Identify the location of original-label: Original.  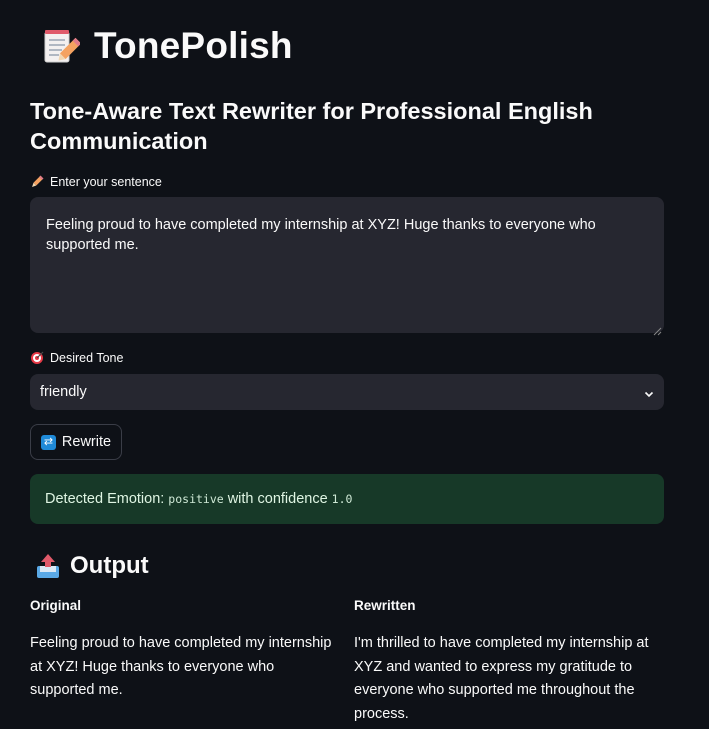
(56, 605).